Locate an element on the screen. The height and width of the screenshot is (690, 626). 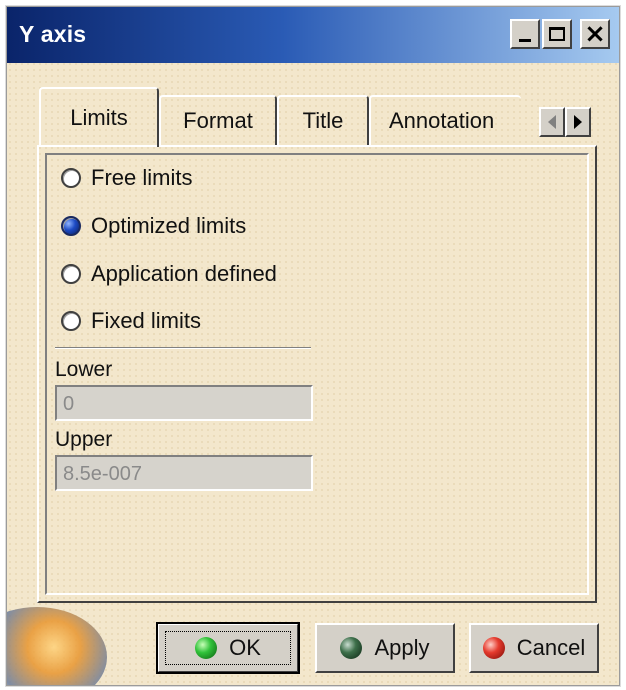
tab-label: Title is located at coordinates (323, 120).